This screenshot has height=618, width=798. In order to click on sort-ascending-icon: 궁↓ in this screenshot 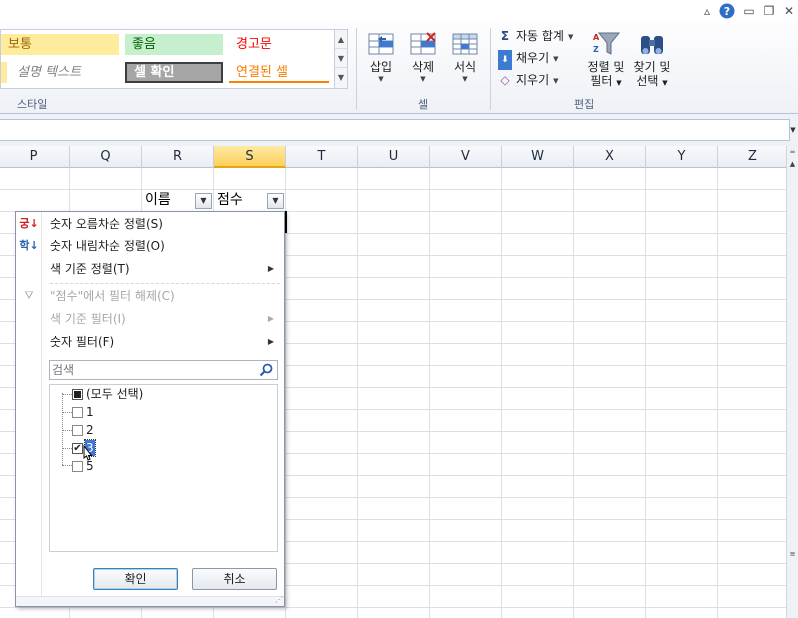, I will do `click(29, 223)`.